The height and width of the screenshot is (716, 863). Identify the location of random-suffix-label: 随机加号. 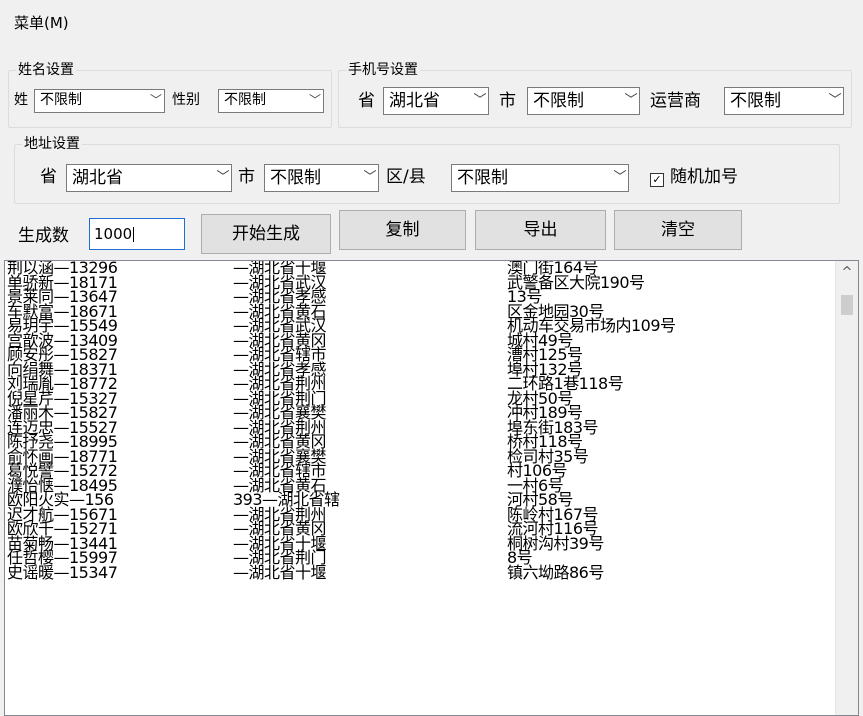
(704, 177).